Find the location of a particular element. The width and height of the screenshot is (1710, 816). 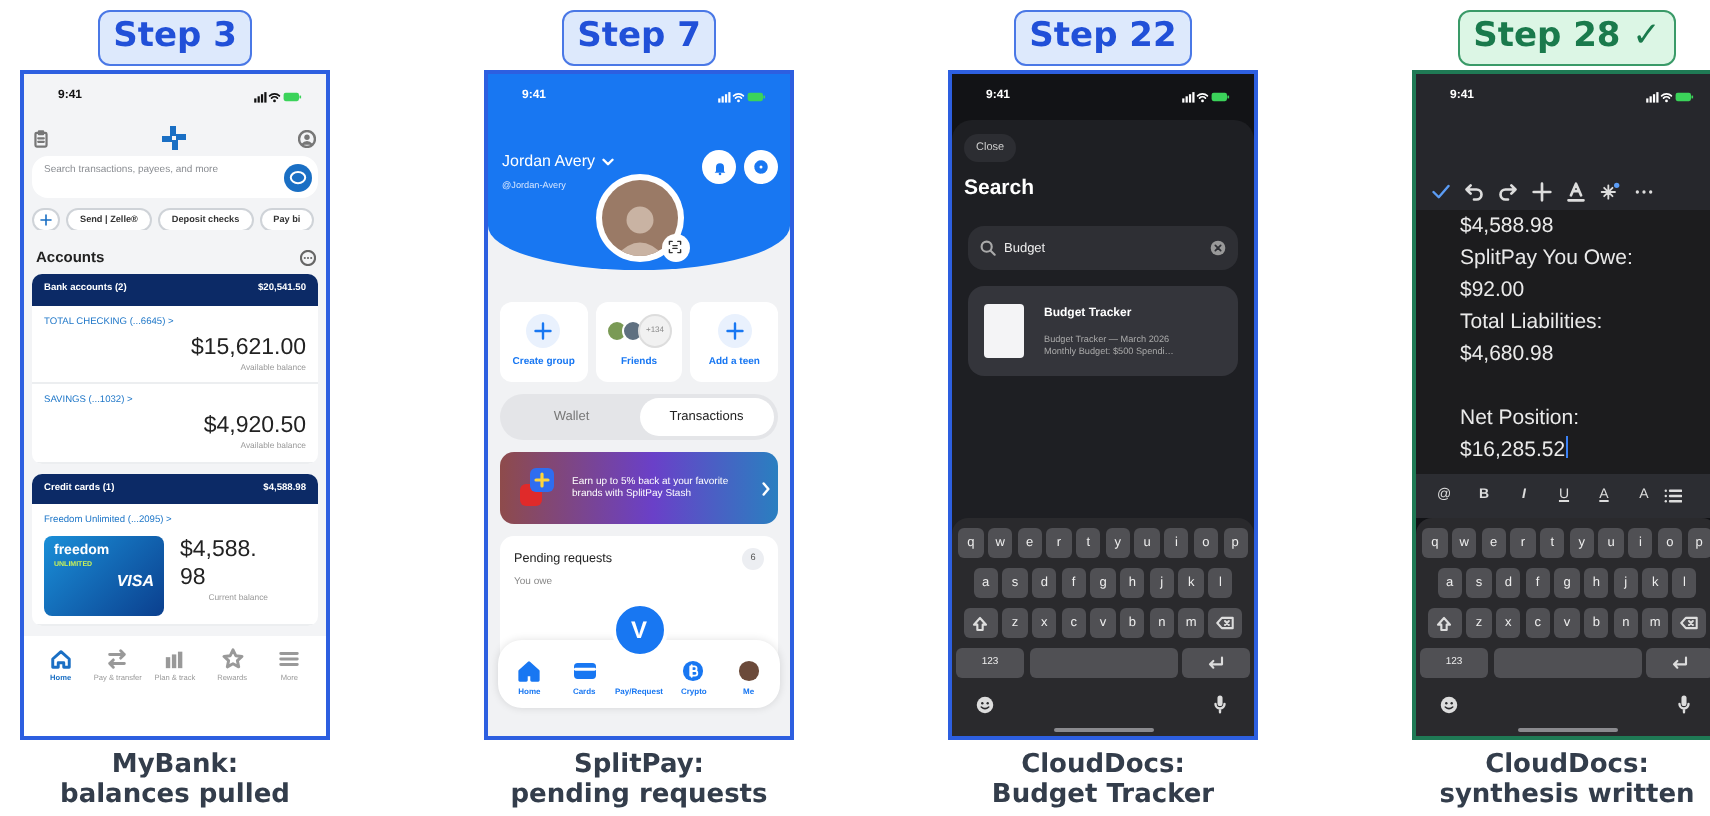

notifications-button is located at coordinates (719, 167).